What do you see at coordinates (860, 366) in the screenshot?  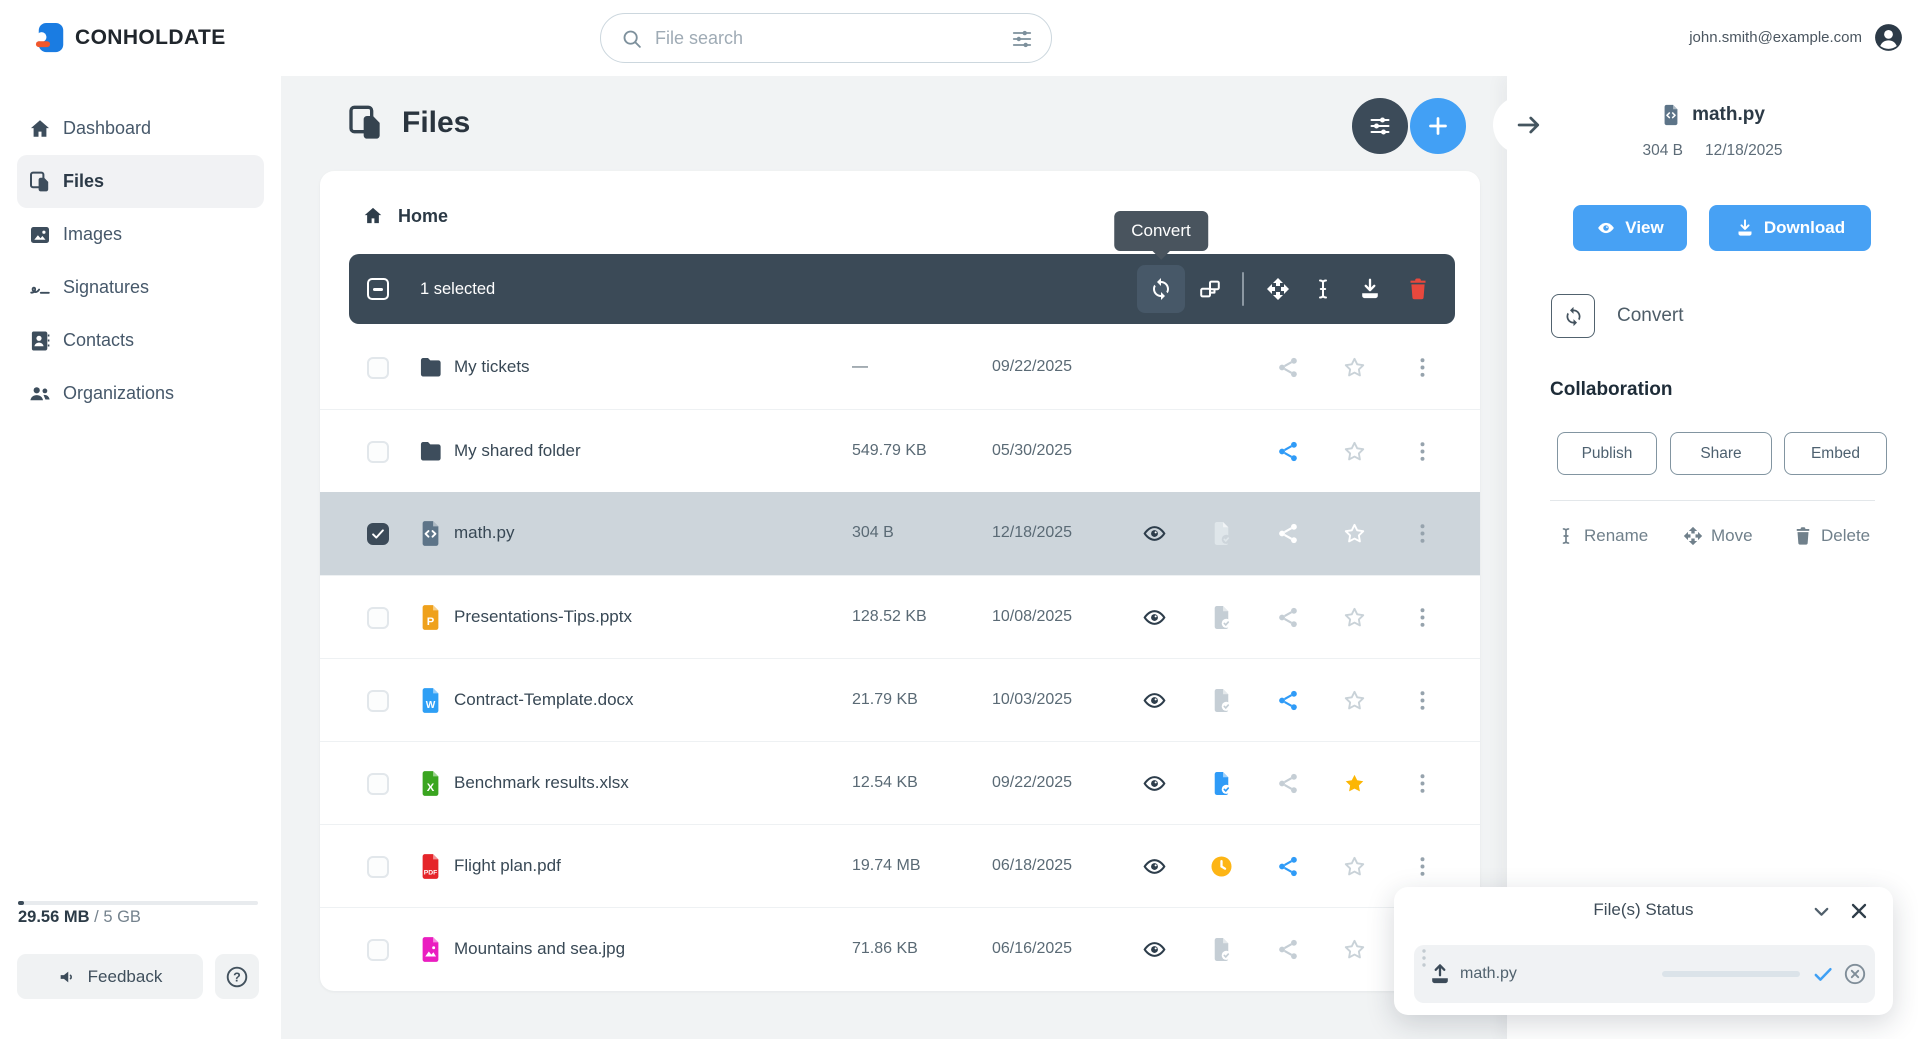 I see `file-size: —` at bounding box center [860, 366].